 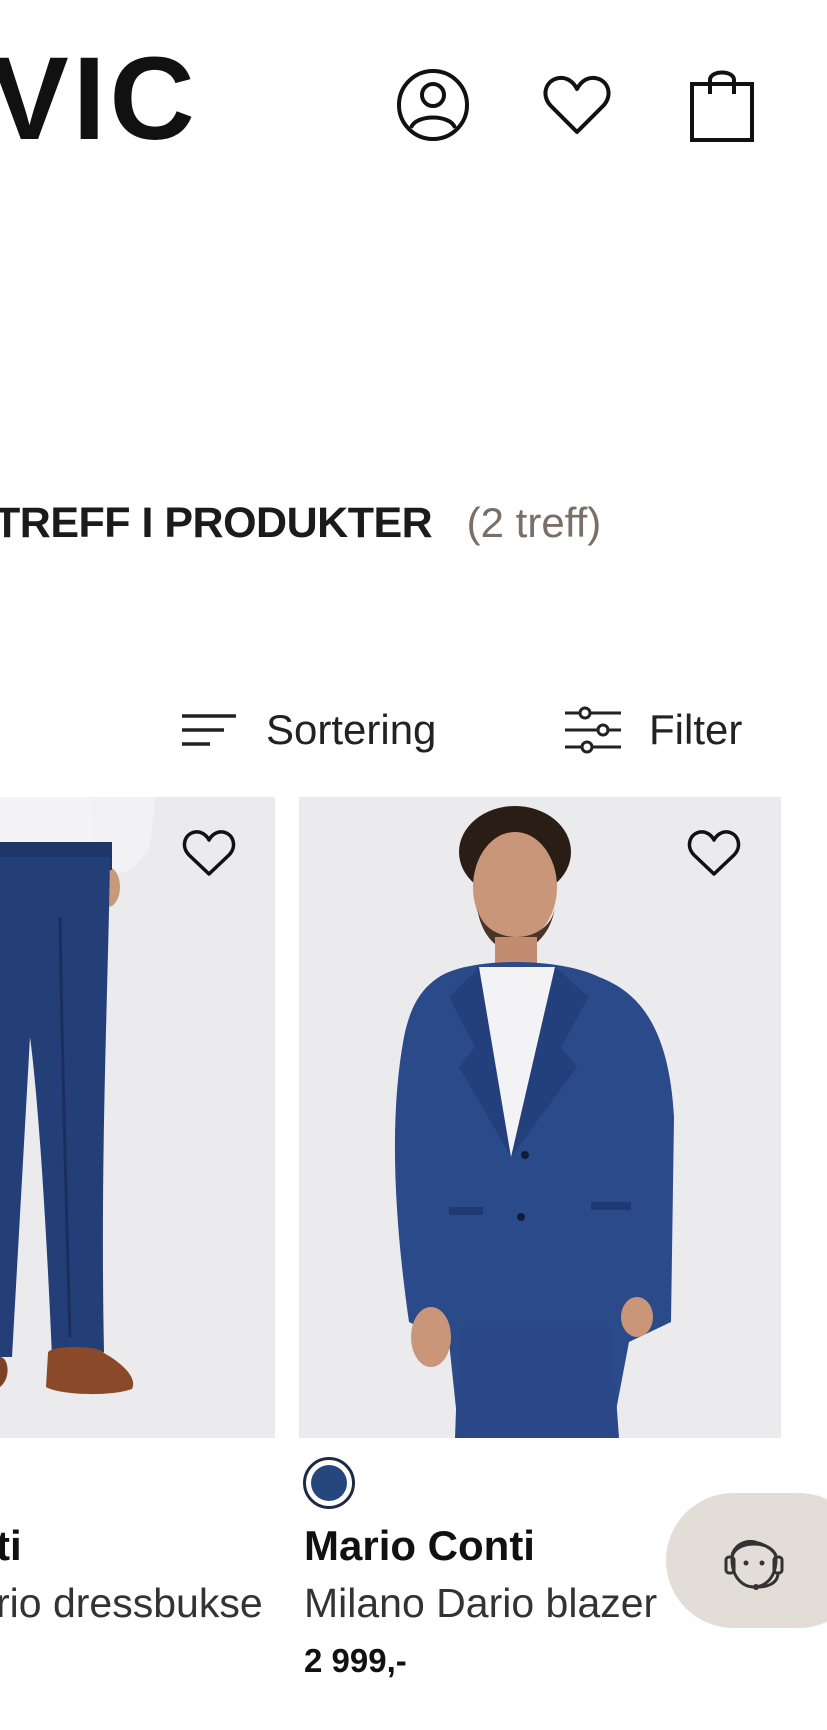 I want to click on results-heading: TREFF I PRODUKTER (2 treff), so click(x=300, y=523).